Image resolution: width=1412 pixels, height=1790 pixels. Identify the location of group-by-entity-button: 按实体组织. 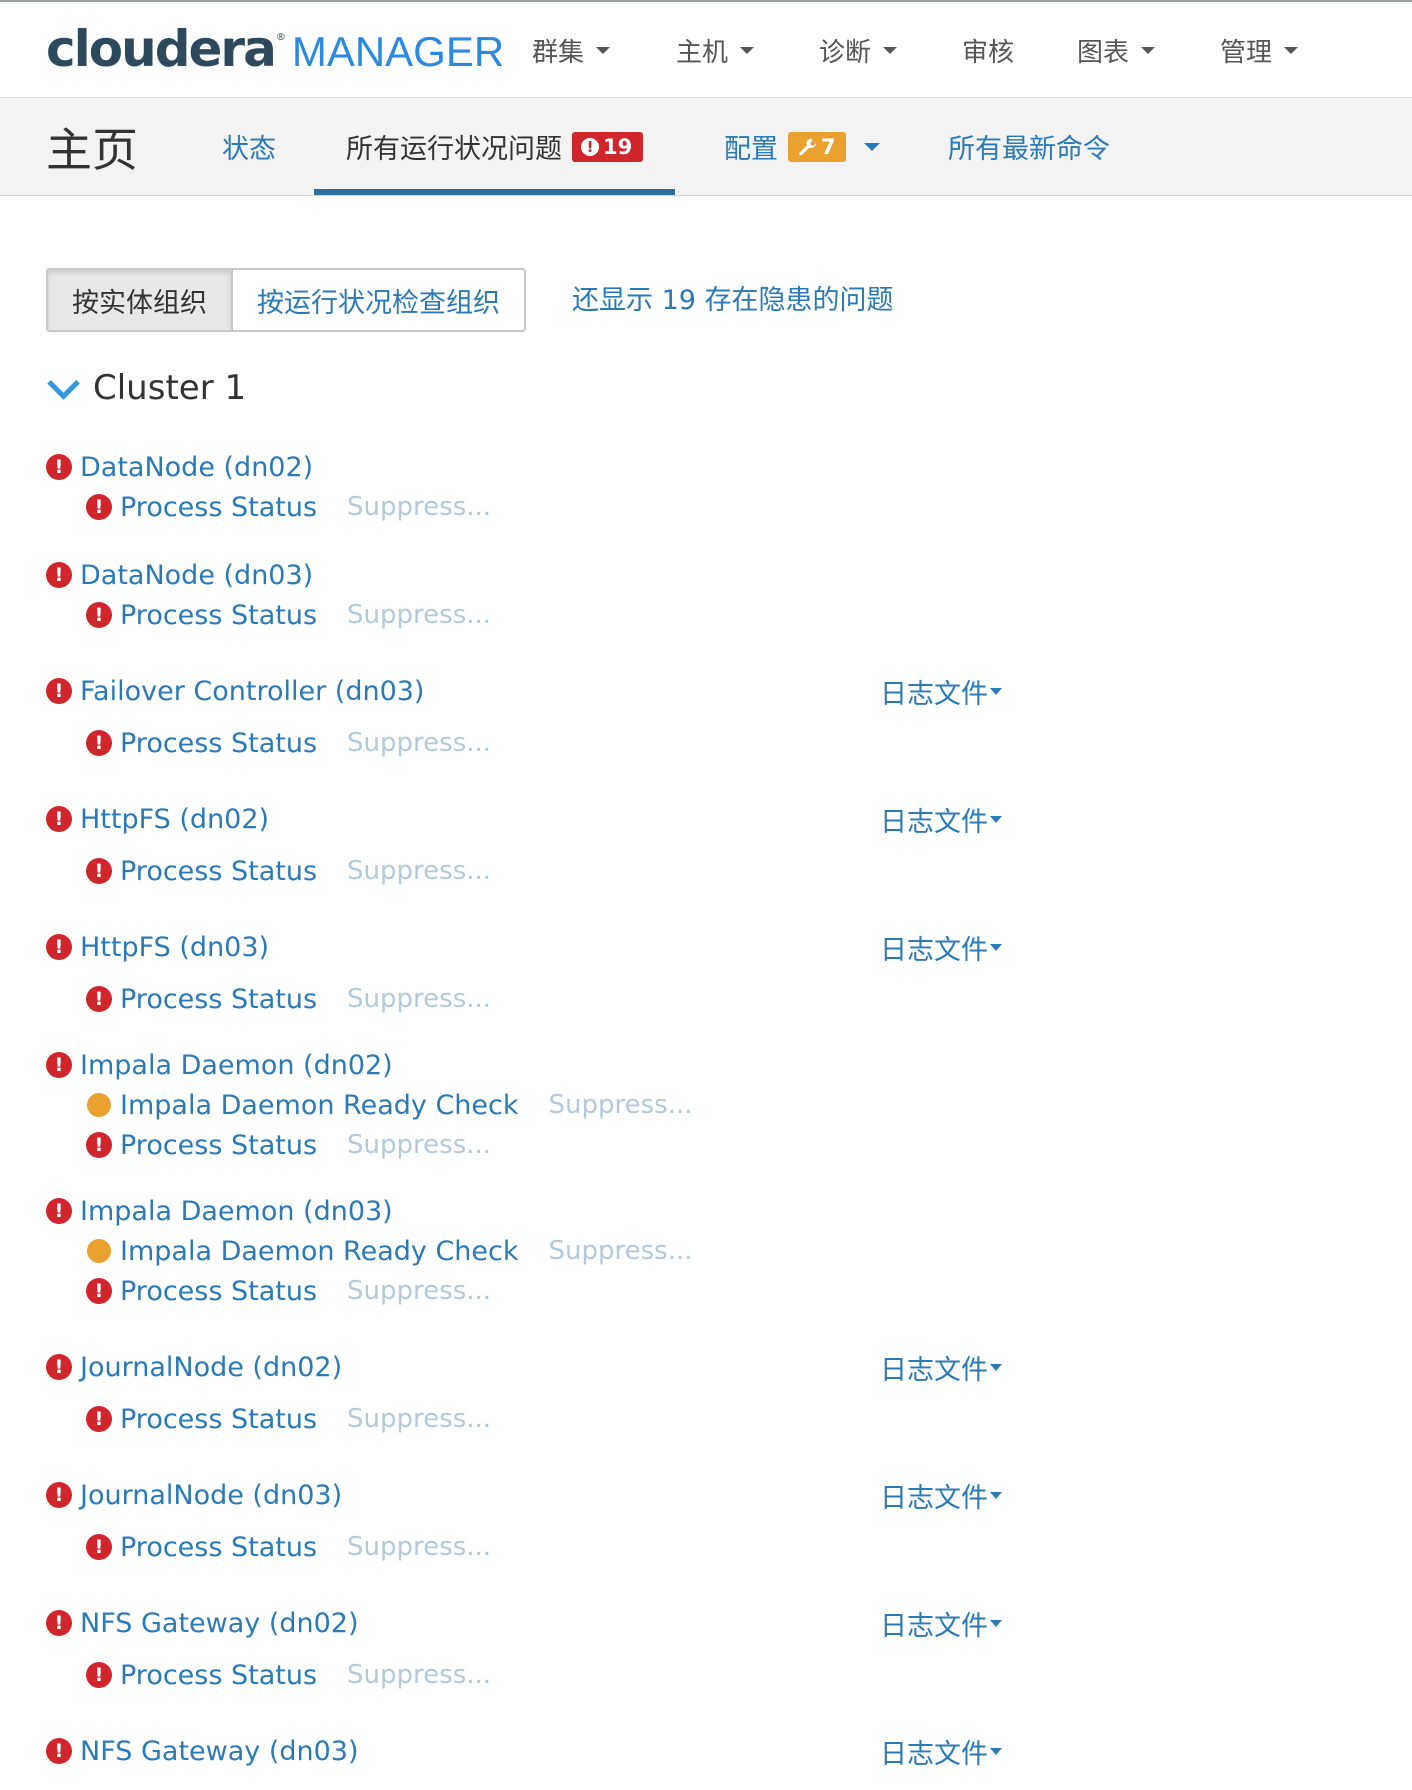
(140, 300).